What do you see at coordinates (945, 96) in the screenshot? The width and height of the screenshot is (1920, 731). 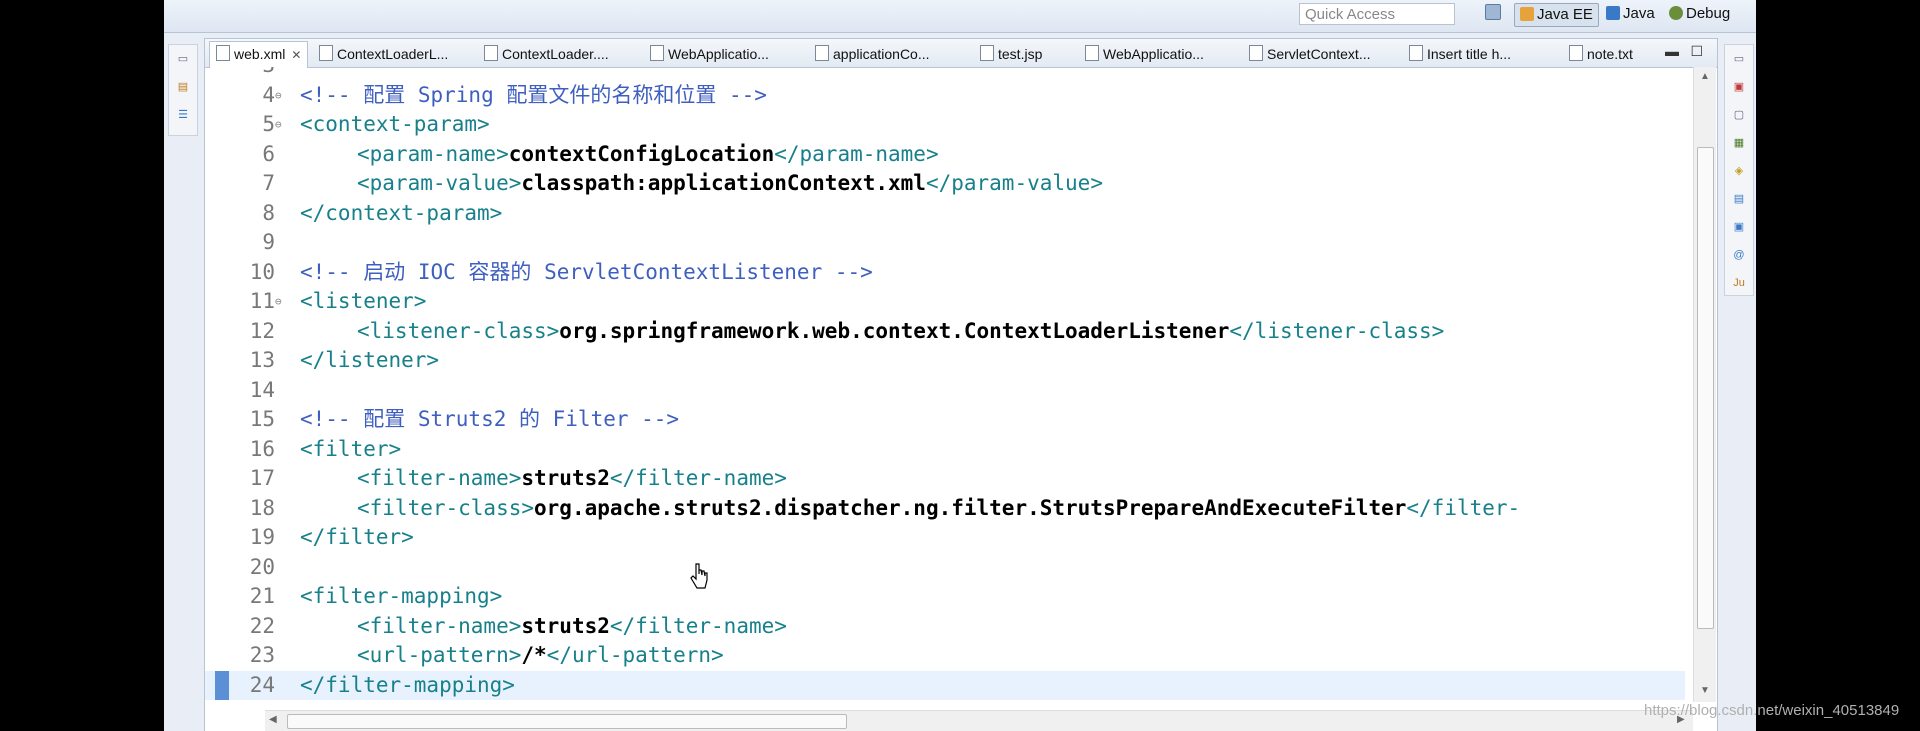 I see `code-line: 4 ⊖ <!-- 配置 Spring 配置文件的名称和位置 -->` at bounding box center [945, 96].